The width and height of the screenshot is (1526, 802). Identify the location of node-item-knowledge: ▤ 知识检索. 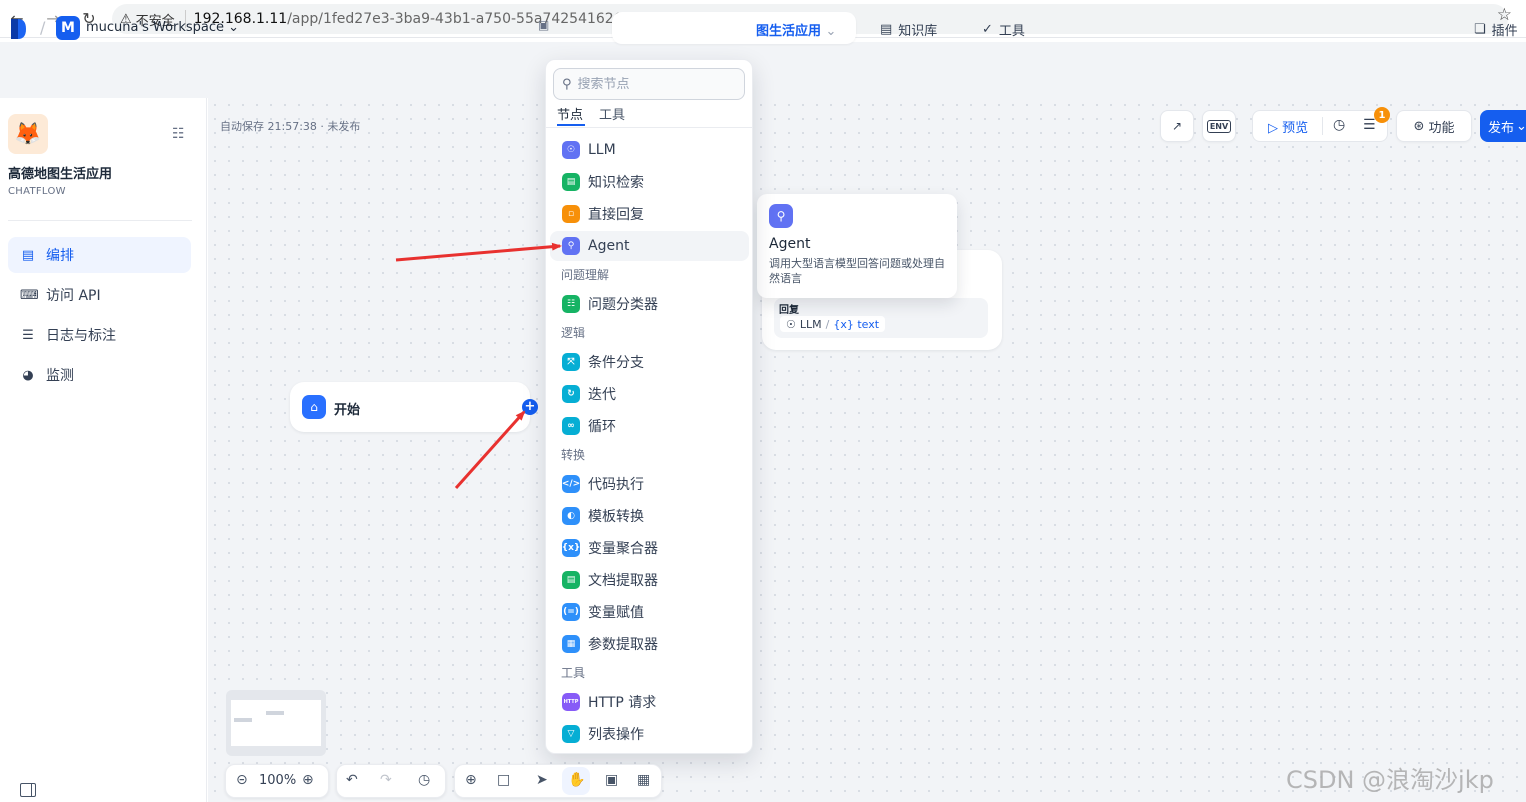
(649, 182).